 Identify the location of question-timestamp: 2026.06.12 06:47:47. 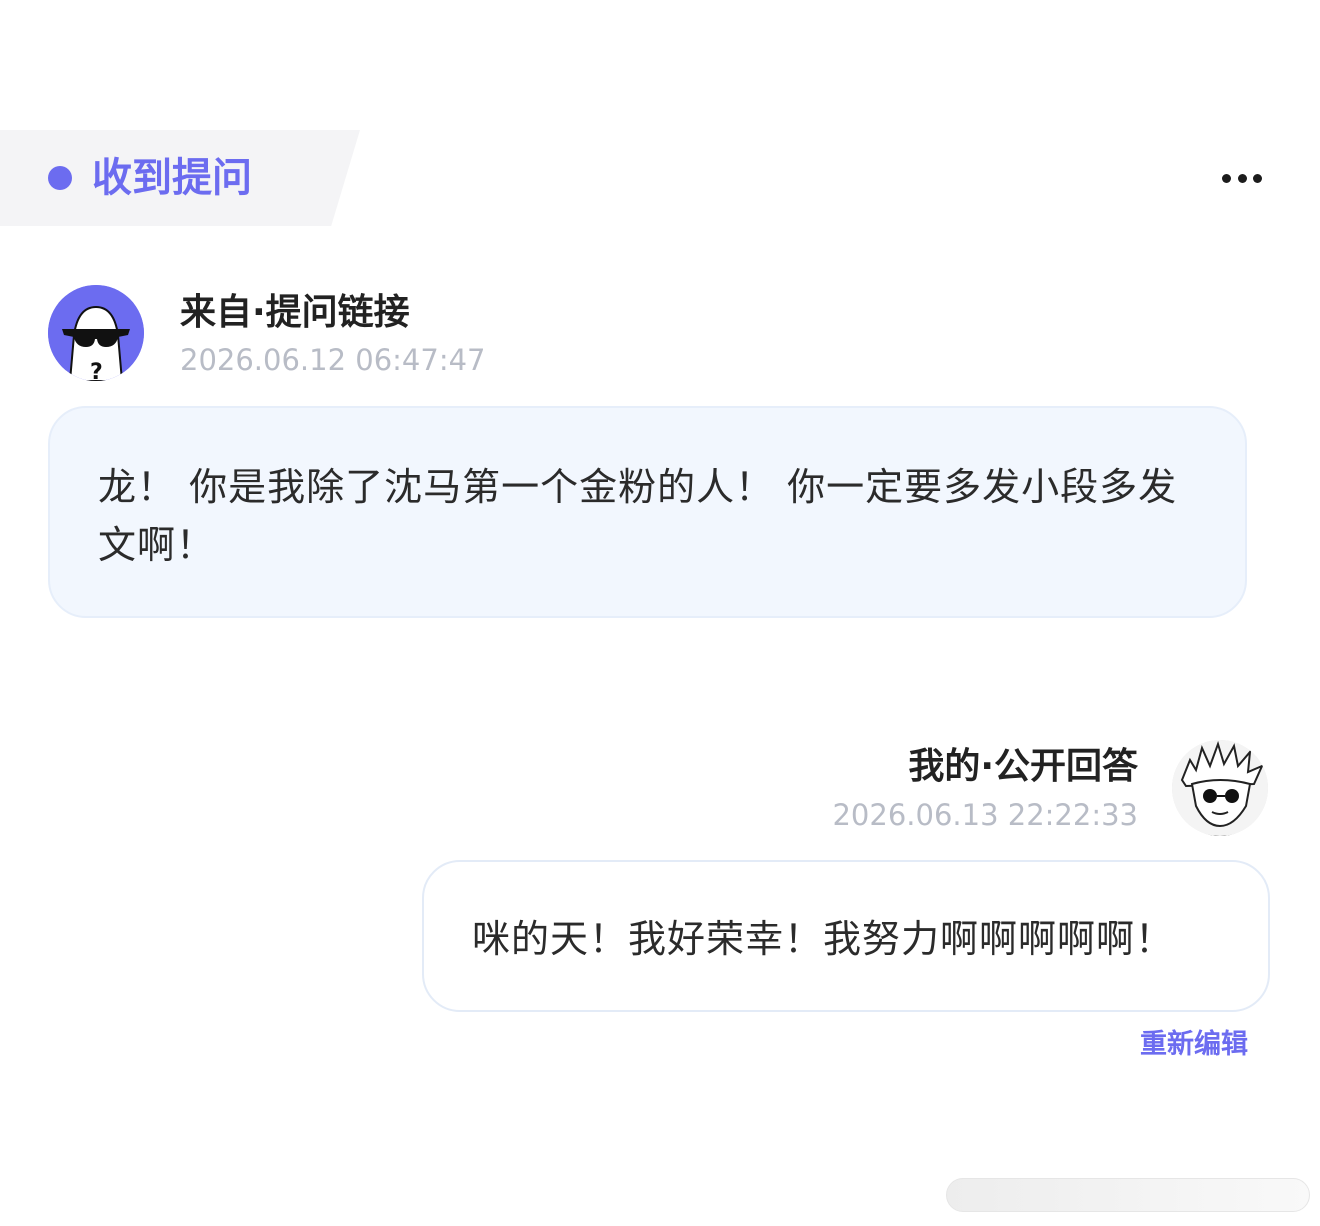
(333, 360).